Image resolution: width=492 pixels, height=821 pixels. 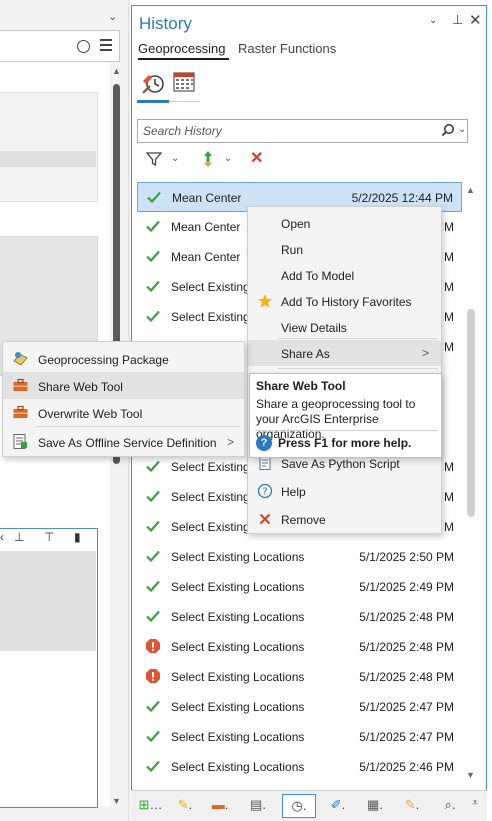 What do you see at coordinates (83, 46) in the screenshot?
I see `circle-icon` at bounding box center [83, 46].